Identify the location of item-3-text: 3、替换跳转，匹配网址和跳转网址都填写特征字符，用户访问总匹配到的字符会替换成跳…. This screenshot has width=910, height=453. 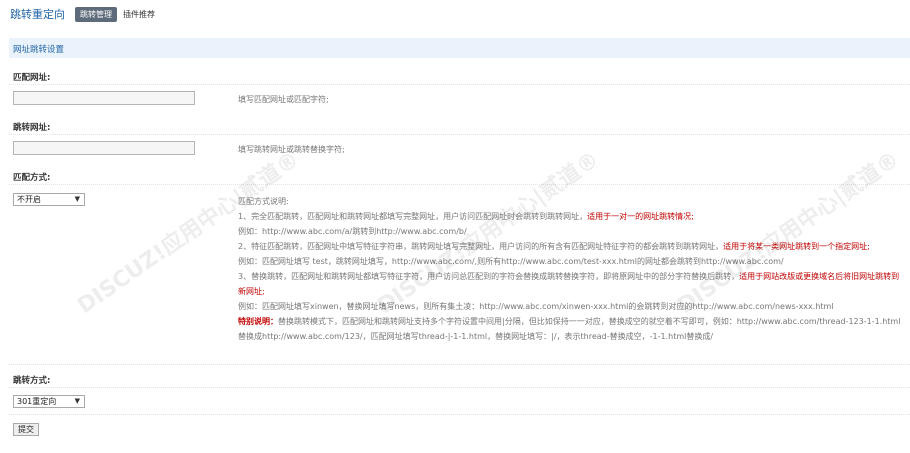
(489, 276).